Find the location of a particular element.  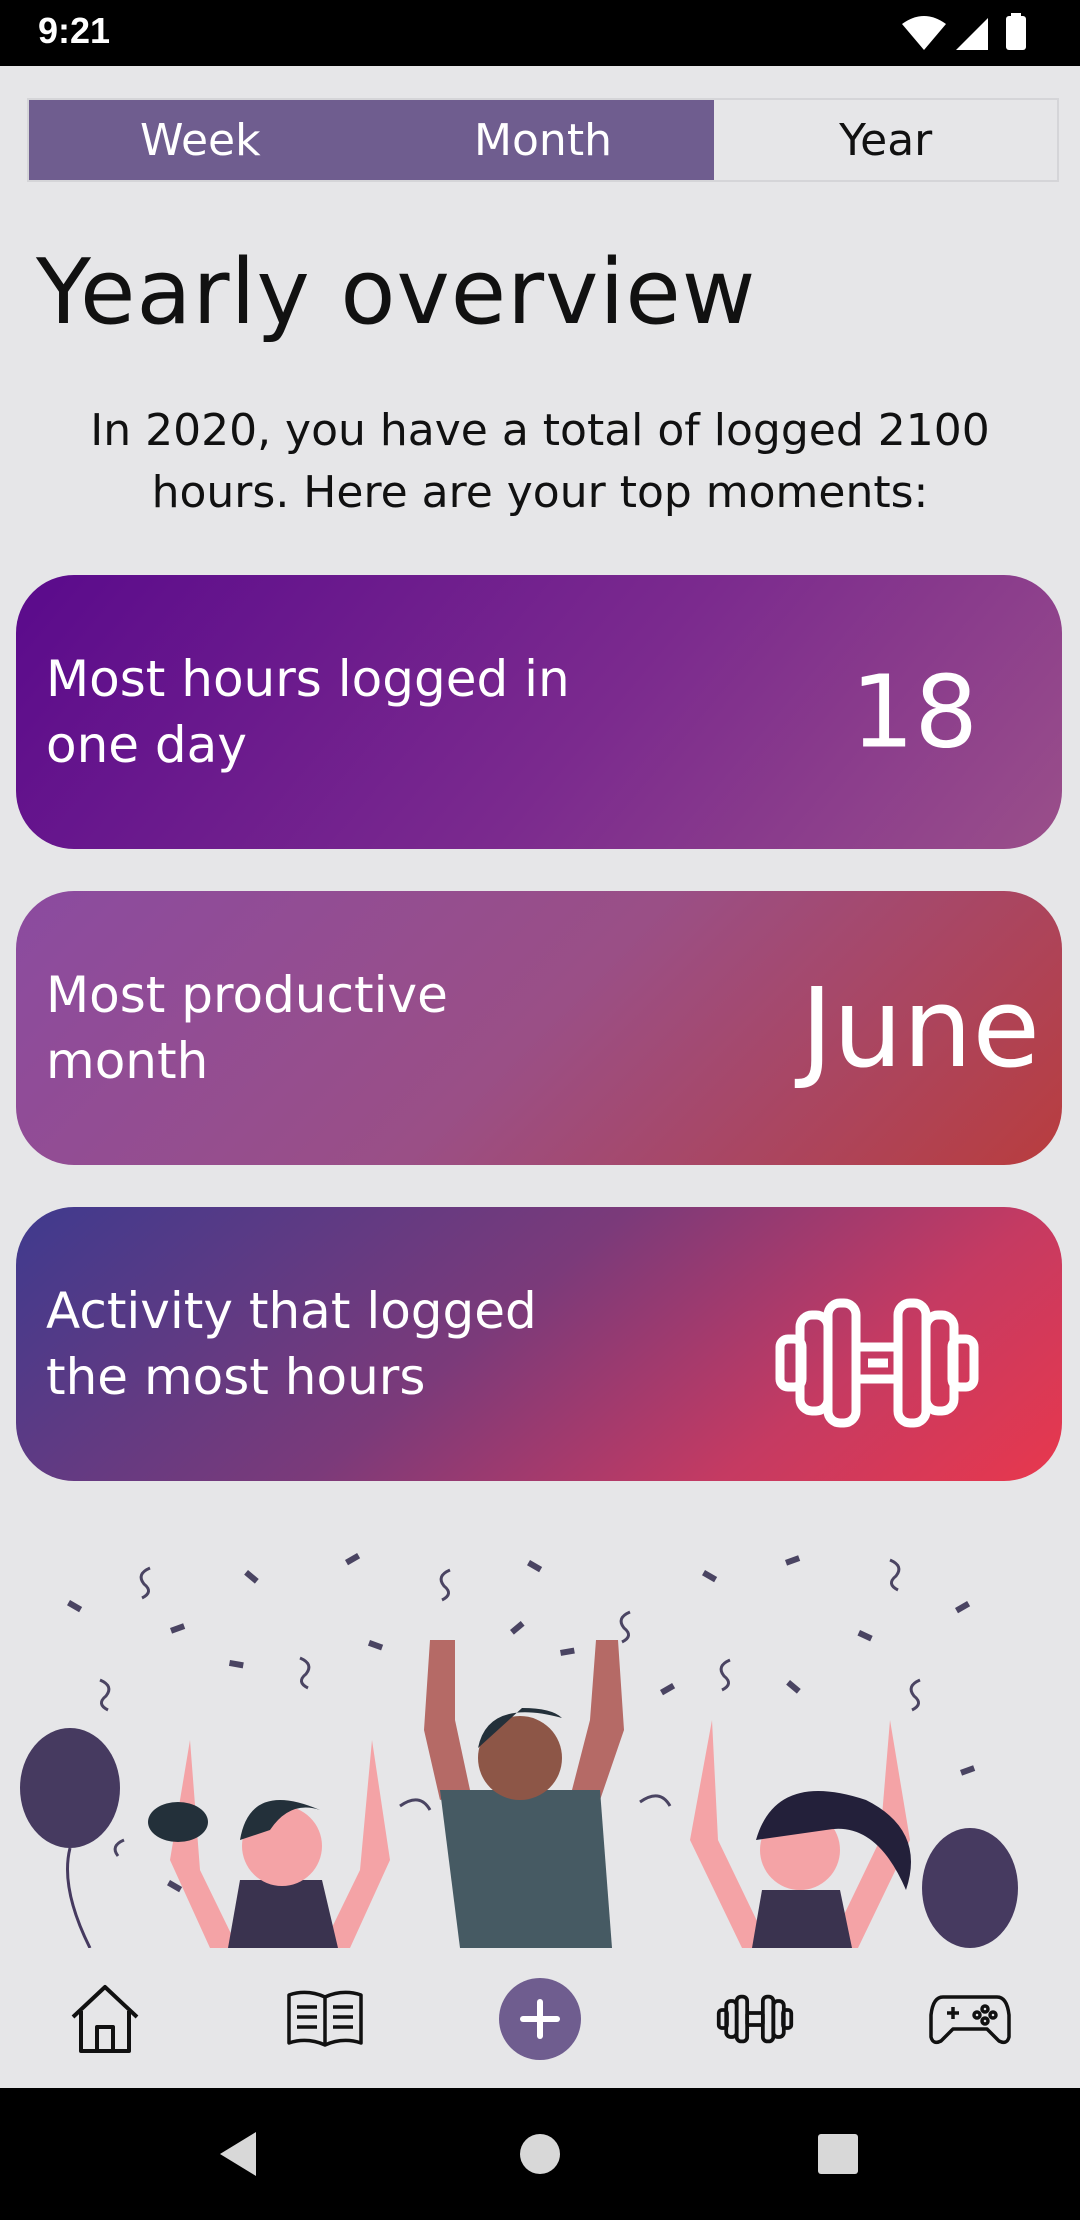

bottom-nav is located at coordinates (540, 2018).